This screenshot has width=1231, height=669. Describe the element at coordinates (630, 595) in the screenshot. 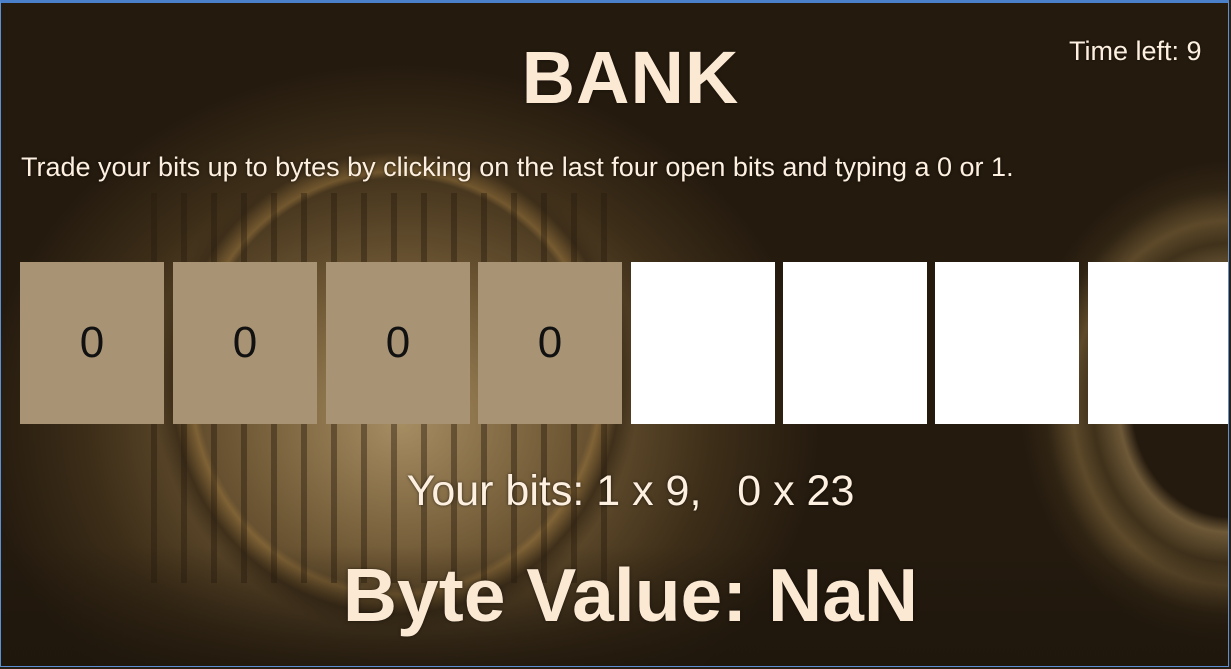

I see `byte-value-text: Byte Value: NaN` at that location.